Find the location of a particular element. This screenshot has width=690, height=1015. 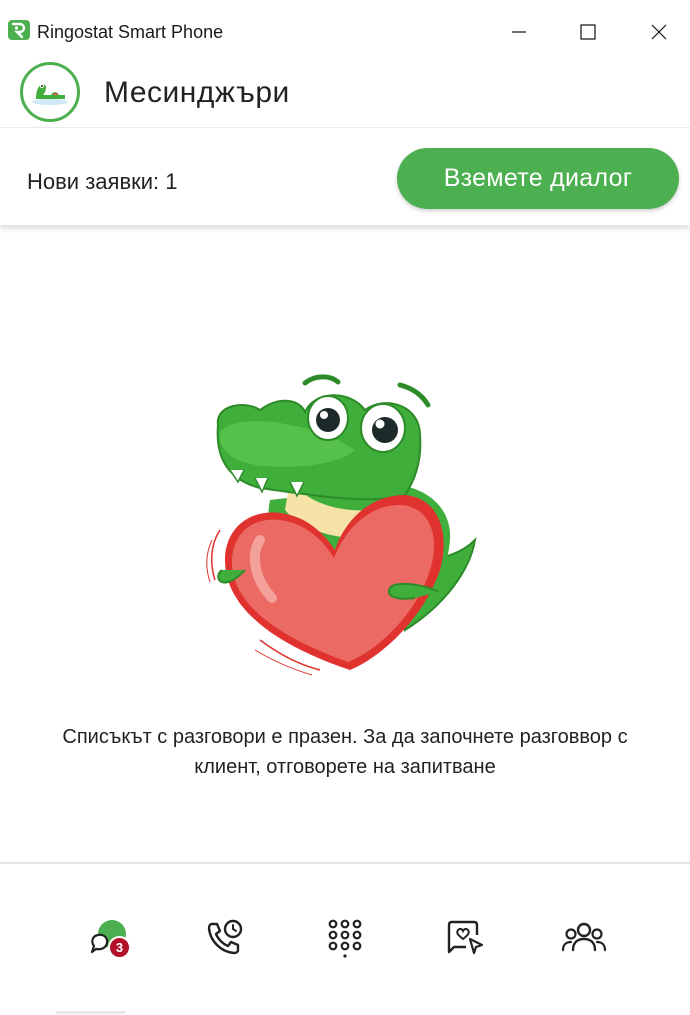

dialpad-icon is located at coordinates (345, 938).